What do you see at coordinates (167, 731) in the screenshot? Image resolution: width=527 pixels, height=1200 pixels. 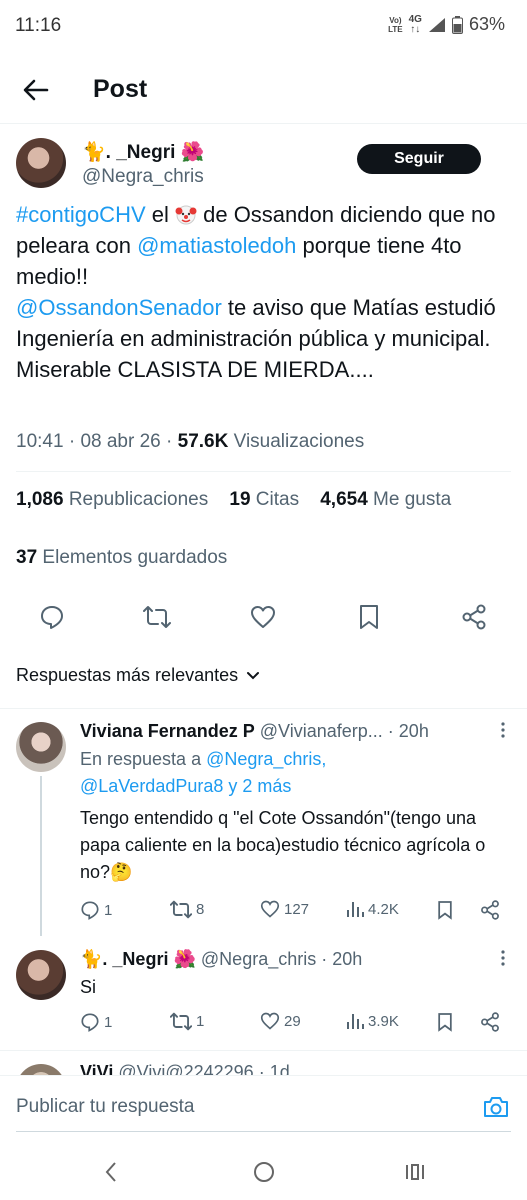 I see `reply-author-name: Viviana Fernandez P` at bounding box center [167, 731].